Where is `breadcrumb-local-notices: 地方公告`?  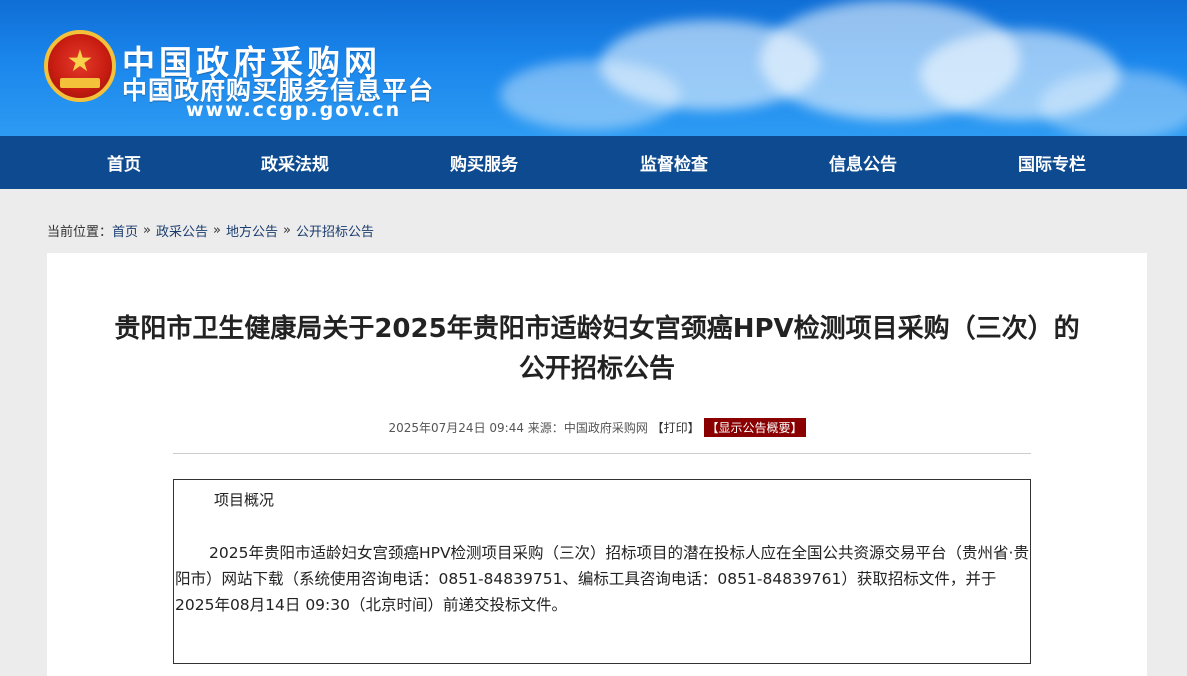
breadcrumb-local-notices: 地方公告 is located at coordinates (252, 230).